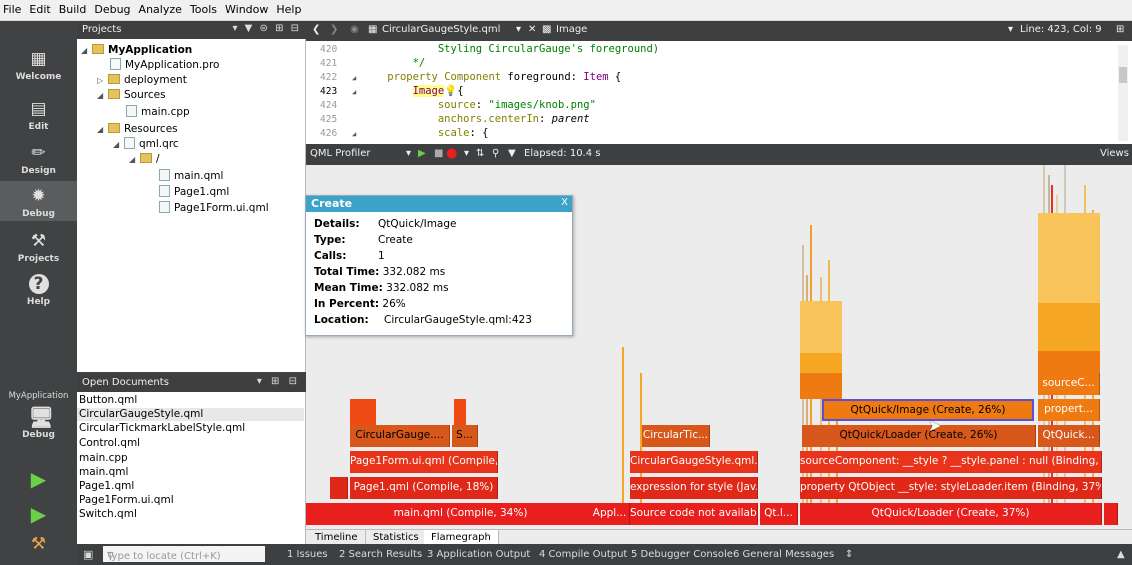 Image resolution: width=1132 pixels, height=565 pixels. Describe the element at coordinates (158, 112) in the screenshot. I see `tree-item-main-cpp: main.cpp` at that location.